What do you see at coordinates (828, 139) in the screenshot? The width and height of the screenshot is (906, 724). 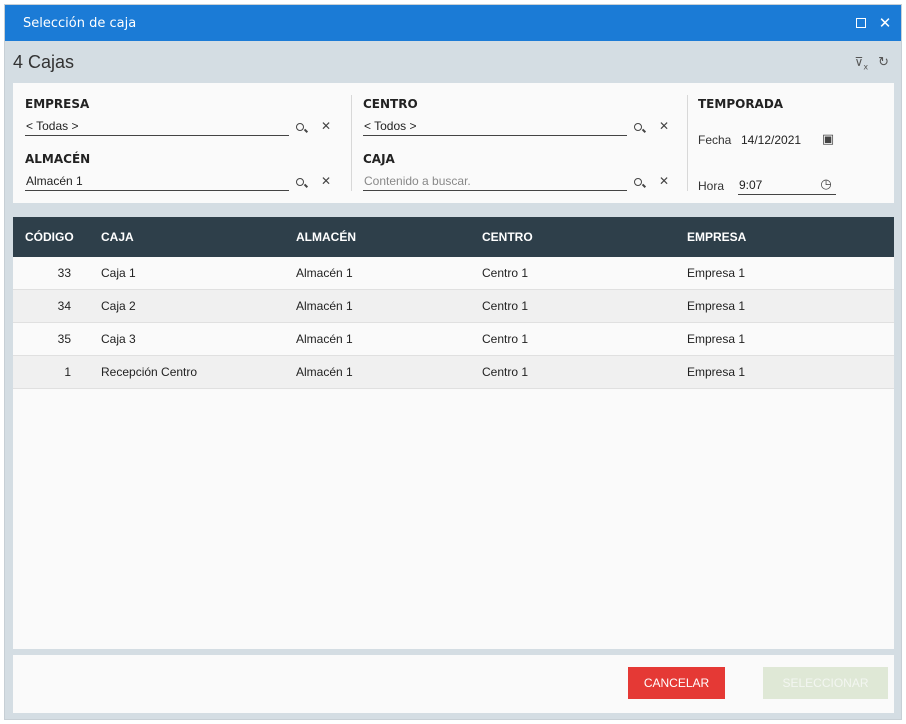 I see `calendar-icon: ▣` at bounding box center [828, 139].